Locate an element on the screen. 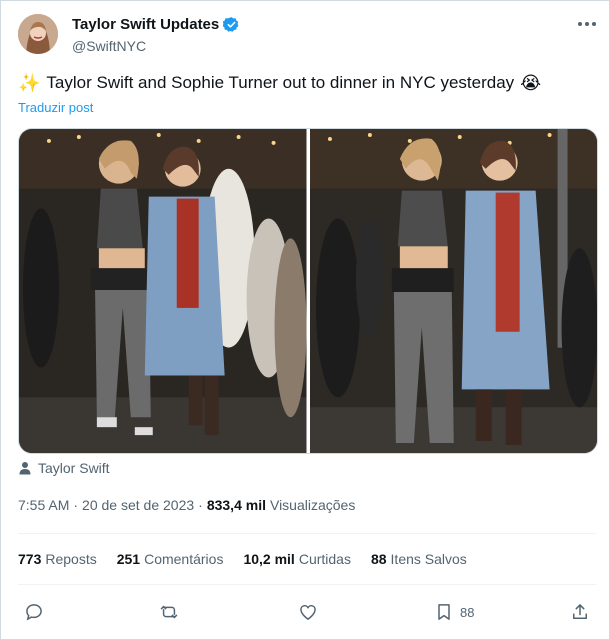 This screenshot has width=610, height=640. tagged-people: Taylor Swift is located at coordinates (64, 468).